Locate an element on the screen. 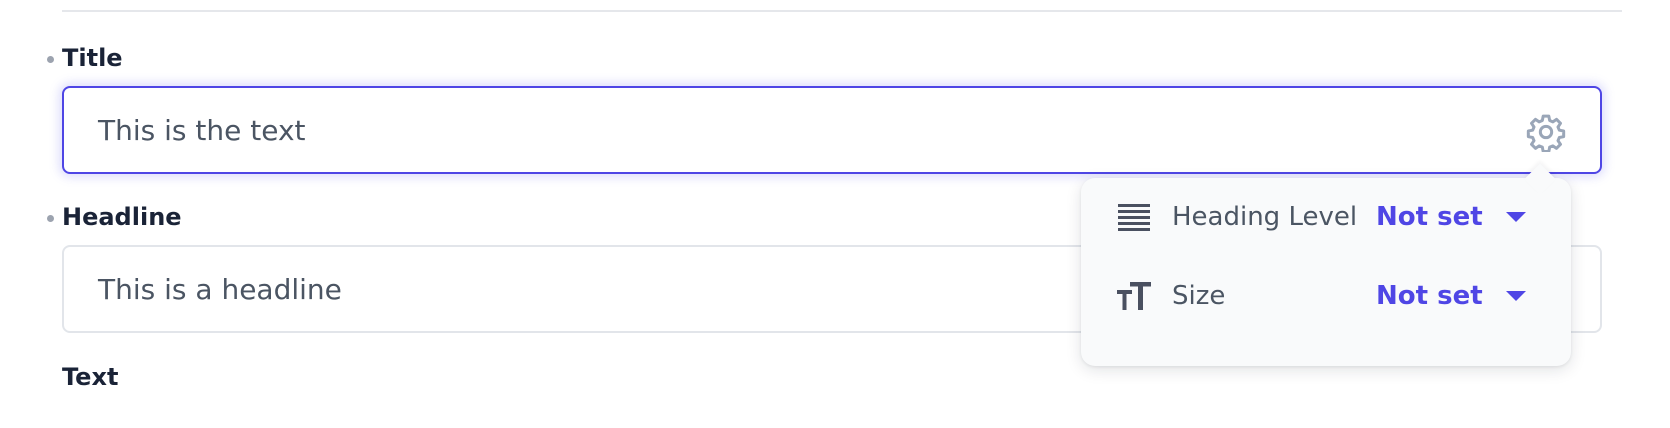  heading-lines-icon is located at coordinates (1134, 217).